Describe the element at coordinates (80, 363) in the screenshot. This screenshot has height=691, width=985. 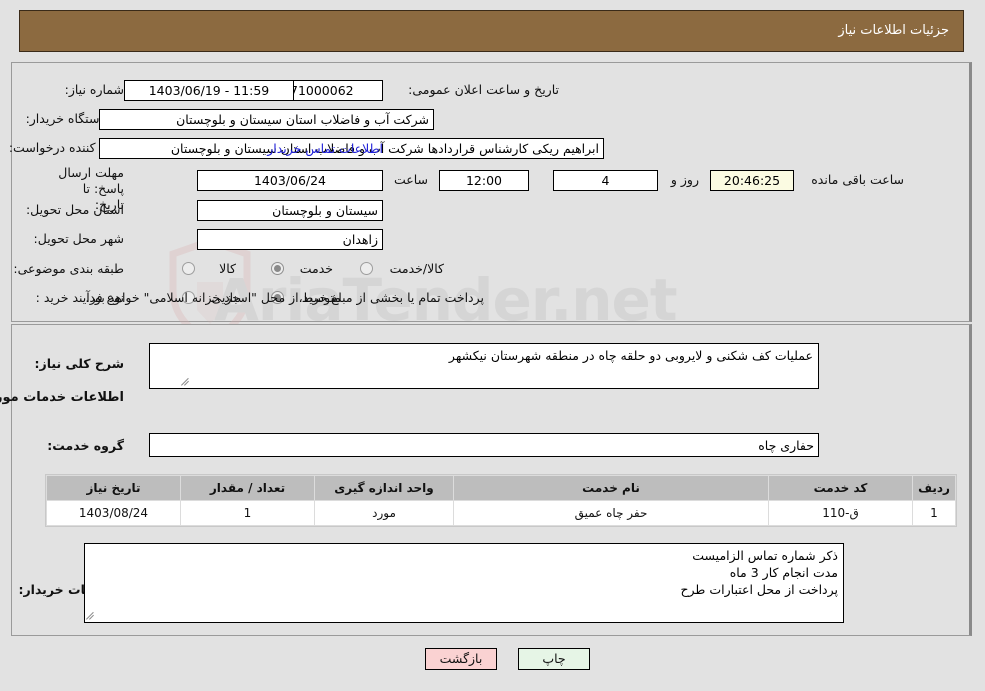
I see `label-general-description: شرح کلی نیاز:` at that location.